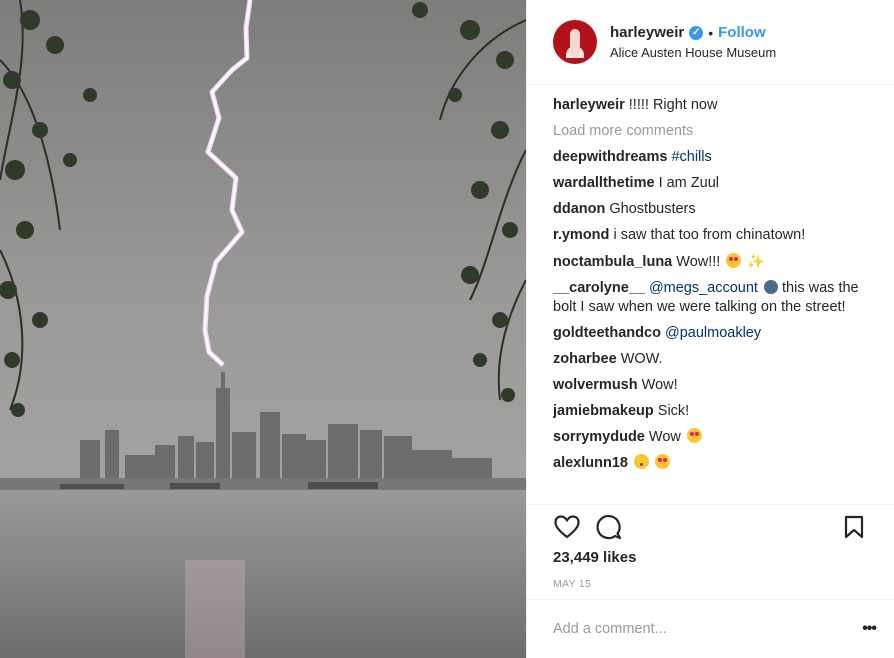 The image size is (894, 658). I want to click on caption-username: harleyweir, so click(589, 105).